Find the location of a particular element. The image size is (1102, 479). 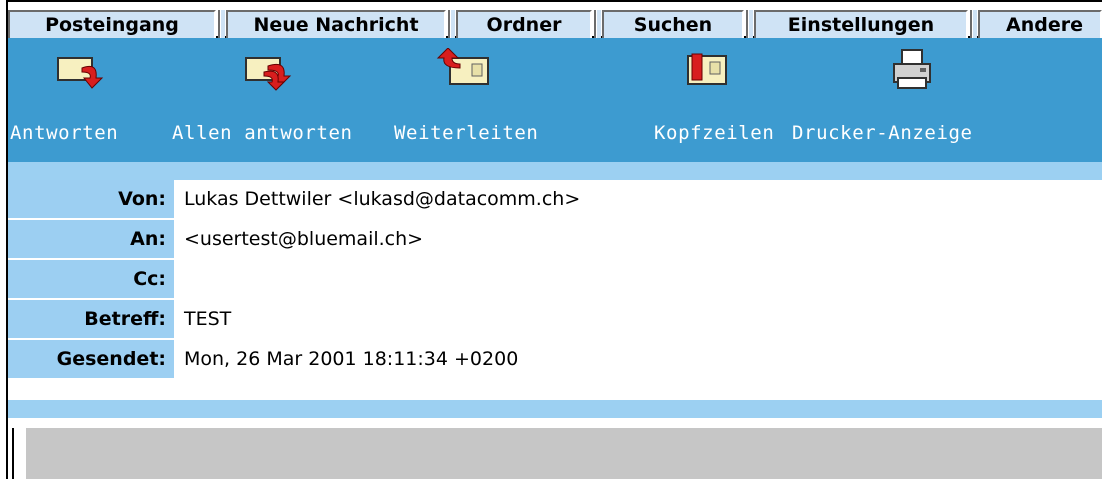

header-row-subject: Betreff: TEST is located at coordinates (555, 320).